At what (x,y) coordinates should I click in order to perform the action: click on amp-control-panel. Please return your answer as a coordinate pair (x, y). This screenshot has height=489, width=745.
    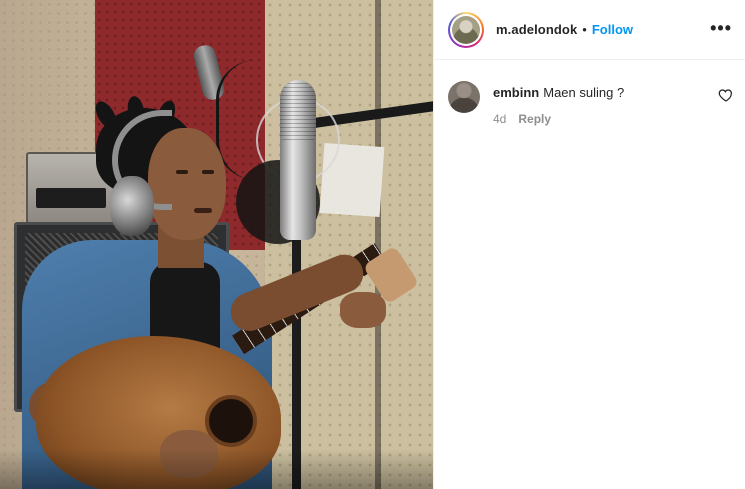
    Looking at the image, I should click on (71, 198).